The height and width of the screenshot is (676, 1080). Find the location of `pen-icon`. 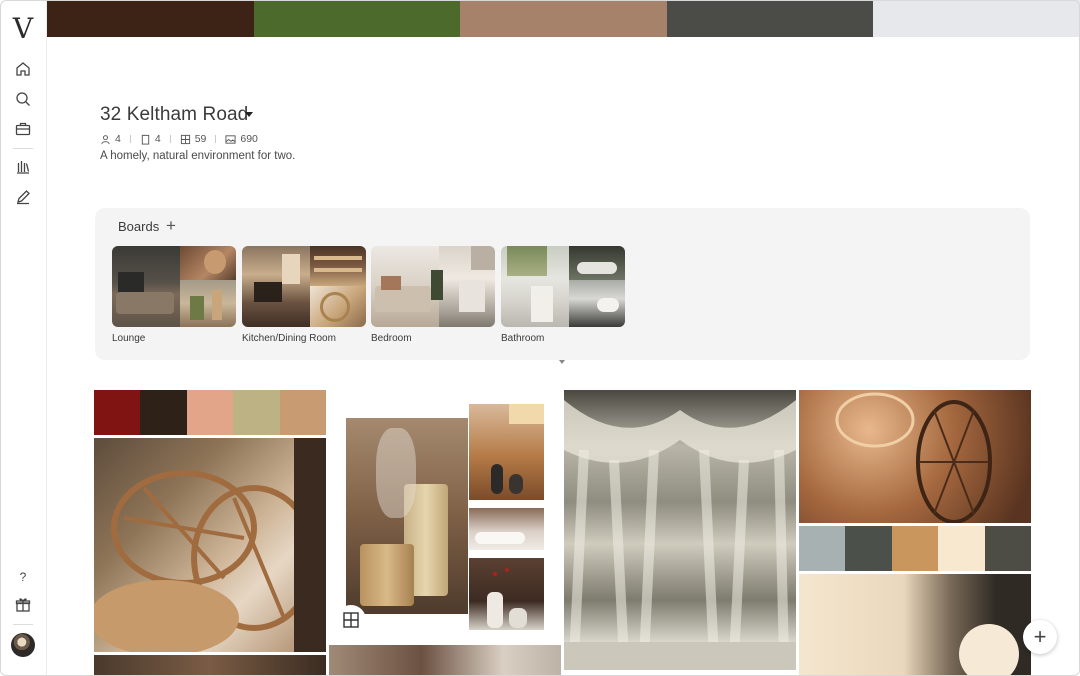

pen-icon is located at coordinates (23, 197).